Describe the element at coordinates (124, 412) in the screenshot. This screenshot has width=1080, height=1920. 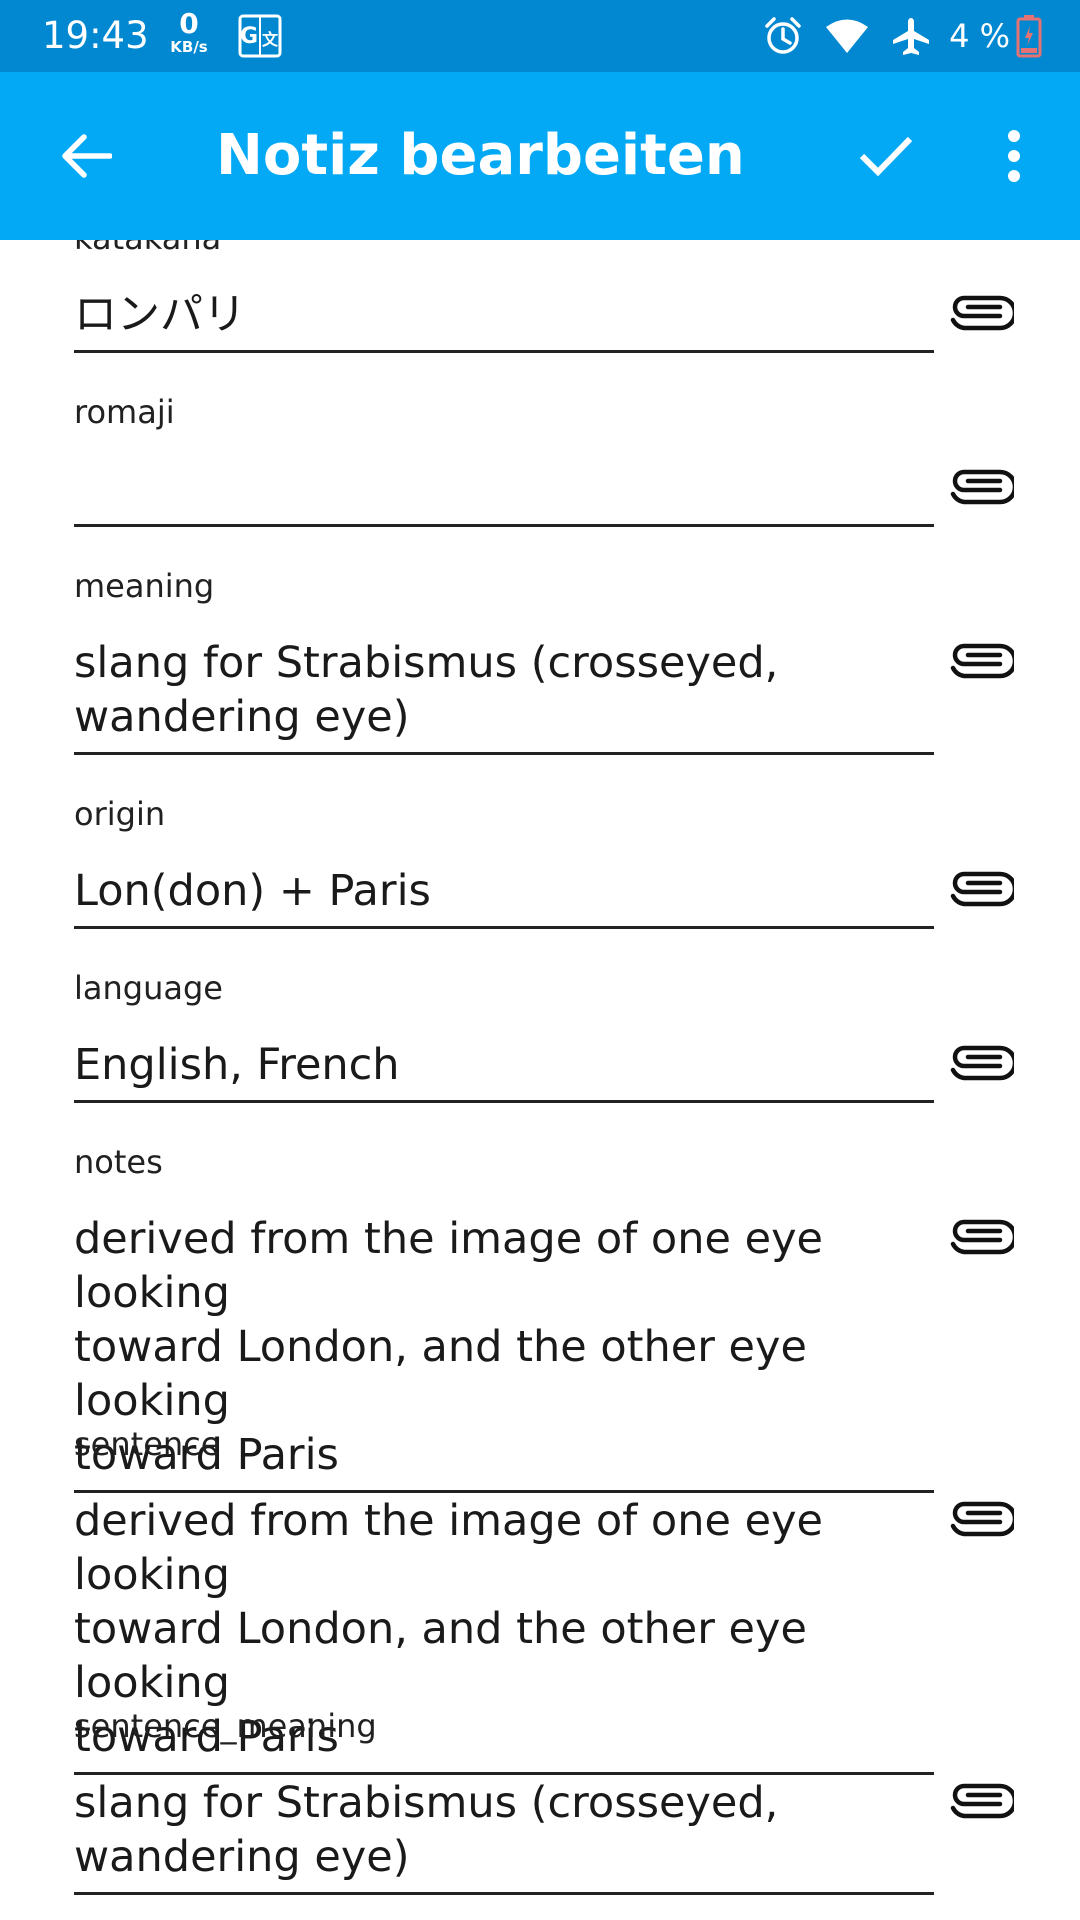
I see `field-label: romaji` at that location.